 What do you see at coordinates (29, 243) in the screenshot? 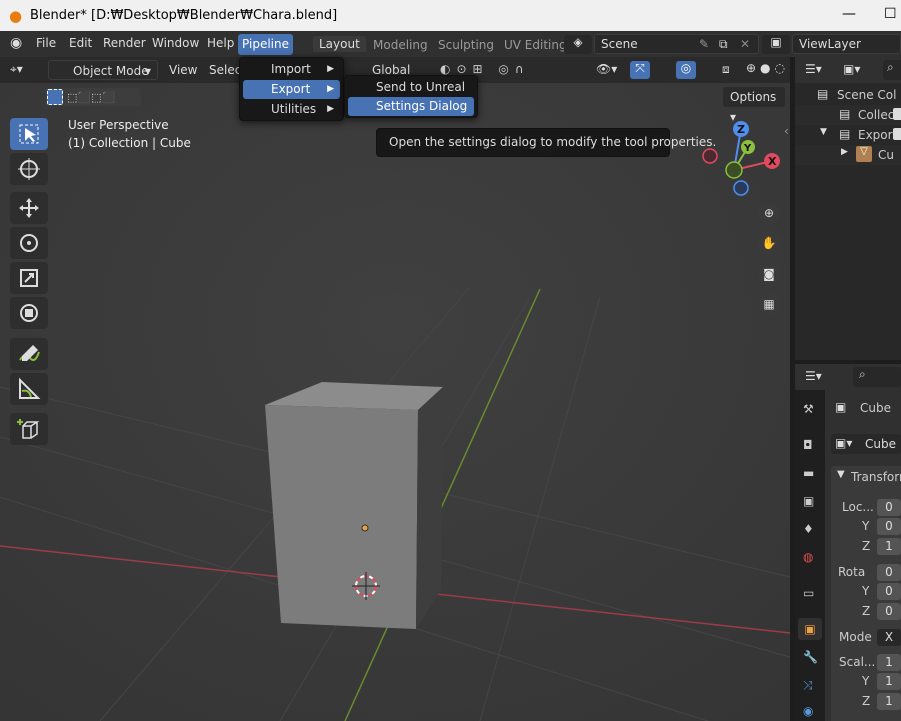
I see `tool-rotate` at bounding box center [29, 243].